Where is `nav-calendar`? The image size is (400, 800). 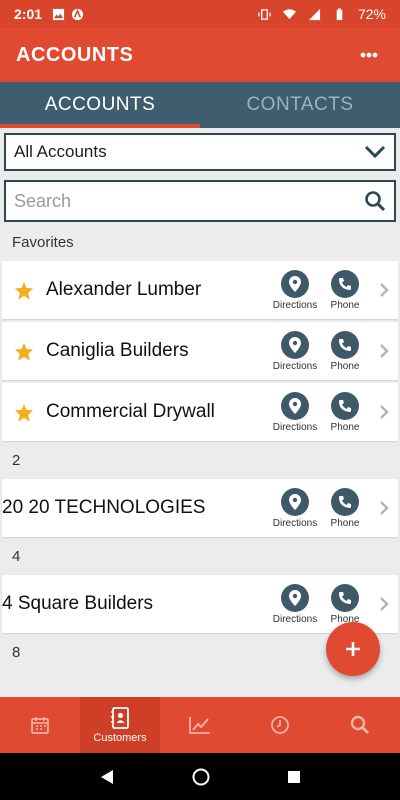
nav-calendar is located at coordinates (40, 725).